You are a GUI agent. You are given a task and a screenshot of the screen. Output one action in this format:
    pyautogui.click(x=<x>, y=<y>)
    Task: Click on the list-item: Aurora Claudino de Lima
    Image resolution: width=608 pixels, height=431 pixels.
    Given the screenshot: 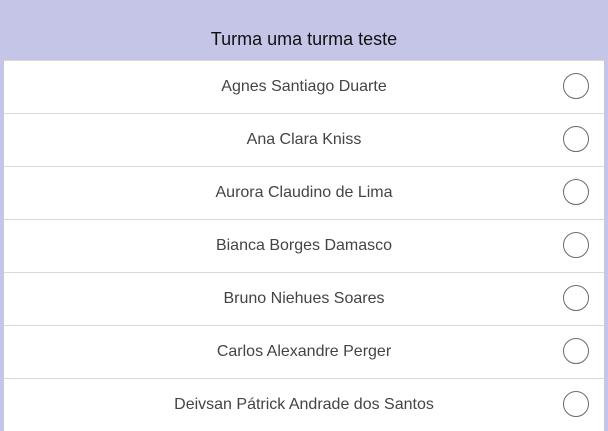 What is the action you would take?
    pyautogui.click(x=304, y=193)
    